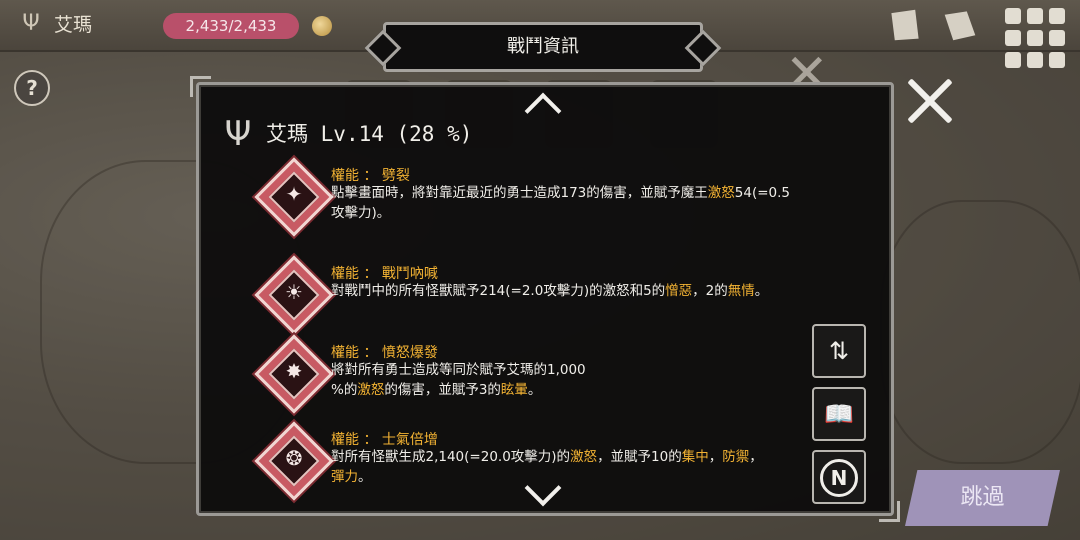  I want to click on description-text: 的傷害，並賦予3的, so click(442, 390).